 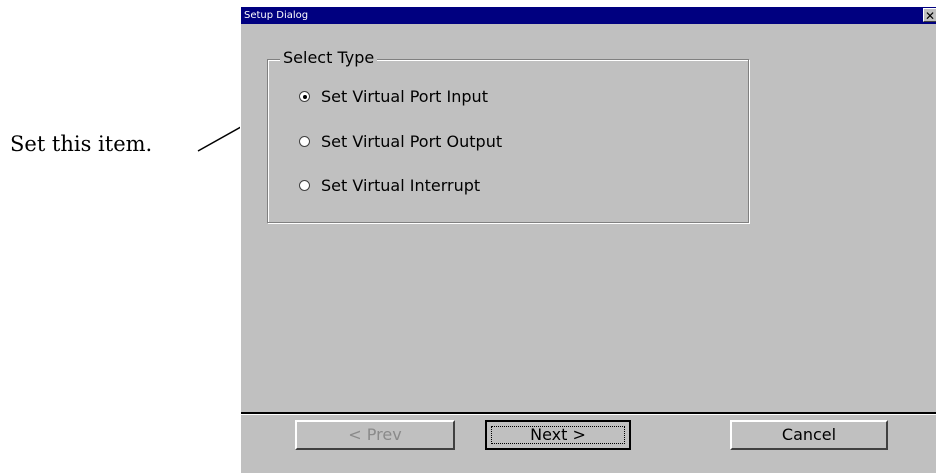 What do you see at coordinates (588, 414) in the screenshot?
I see `button-separator-highlight` at bounding box center [588, 414].